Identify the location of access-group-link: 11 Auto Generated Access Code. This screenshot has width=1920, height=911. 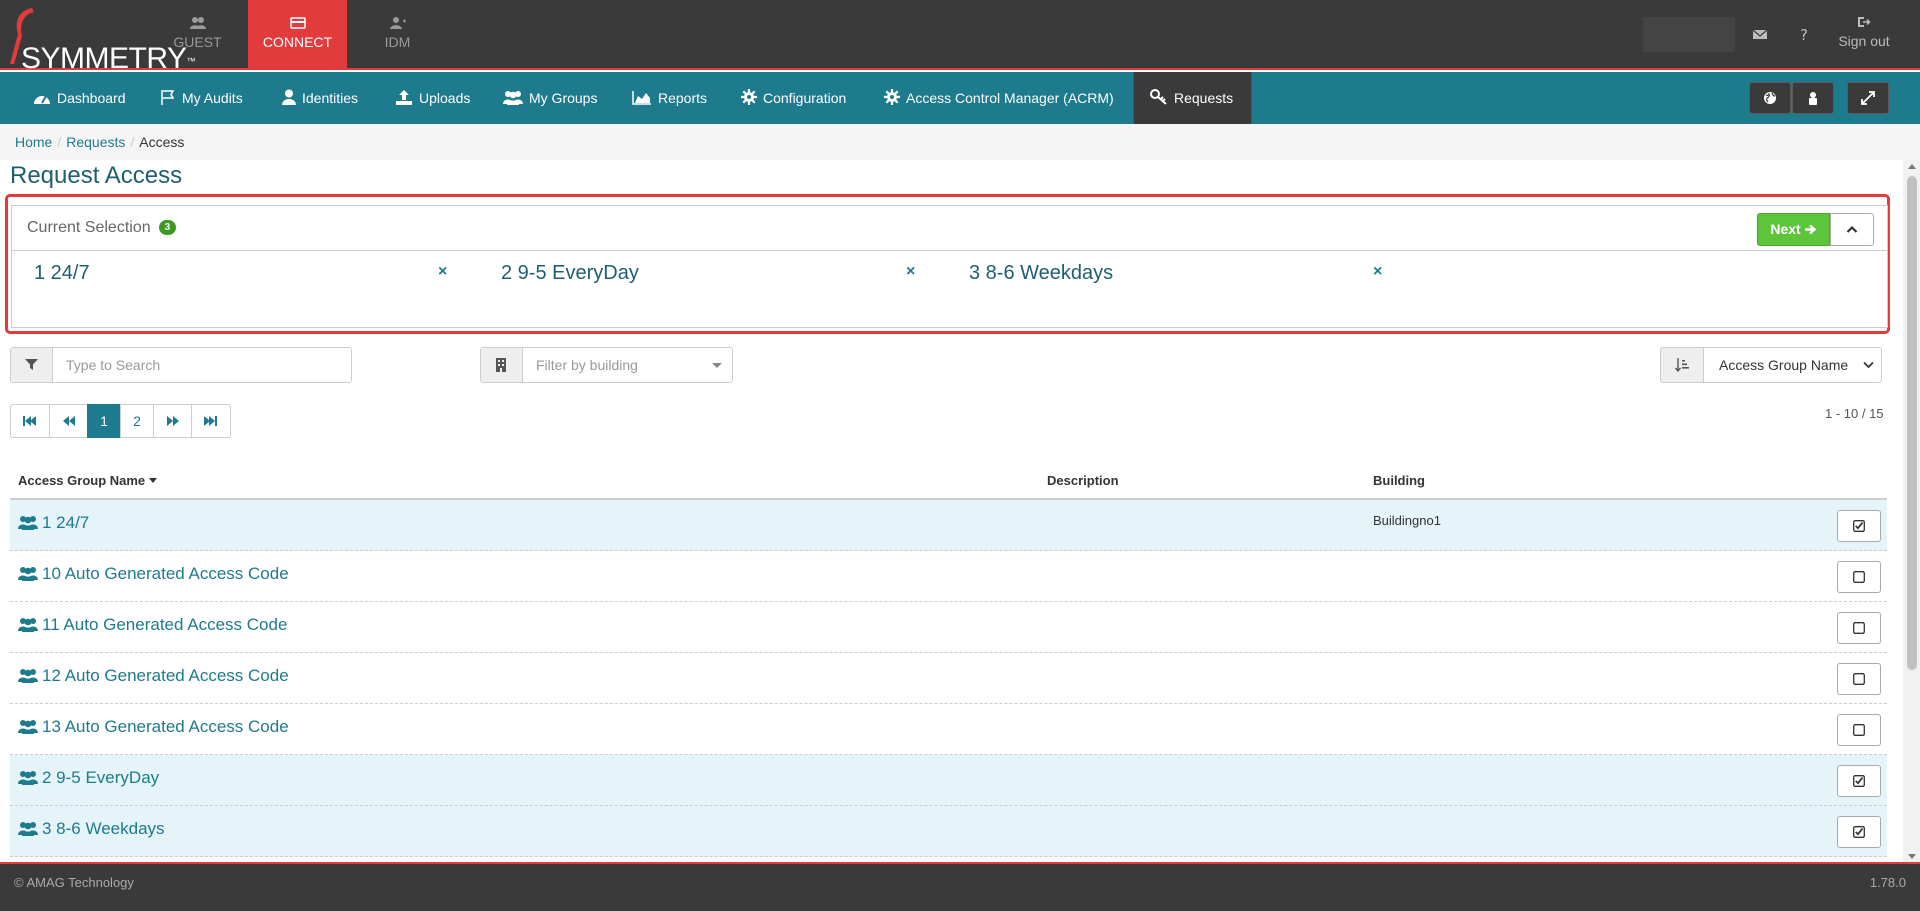
(152, 625).